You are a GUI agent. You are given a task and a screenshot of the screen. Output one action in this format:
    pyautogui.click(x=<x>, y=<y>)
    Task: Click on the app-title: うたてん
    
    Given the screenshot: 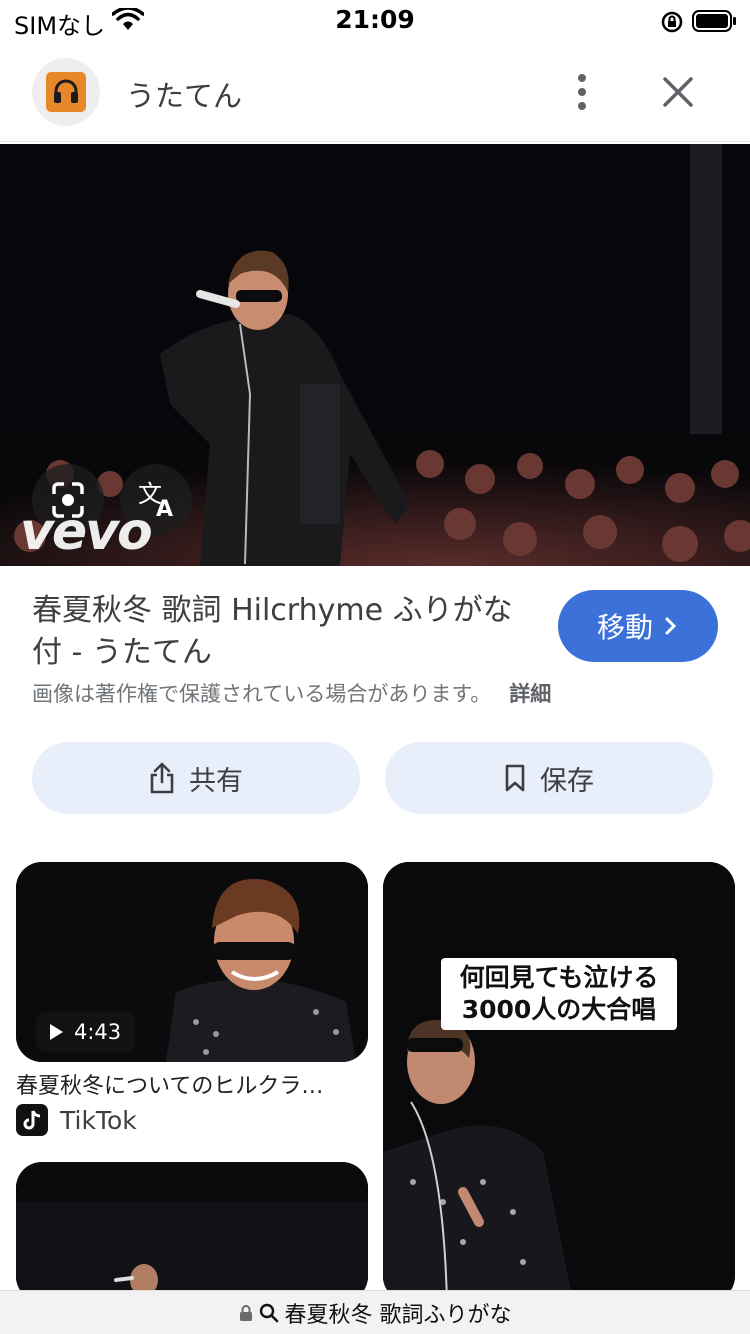 What is the action you would take?
    pyautogui.click(x=184, y=96)
    